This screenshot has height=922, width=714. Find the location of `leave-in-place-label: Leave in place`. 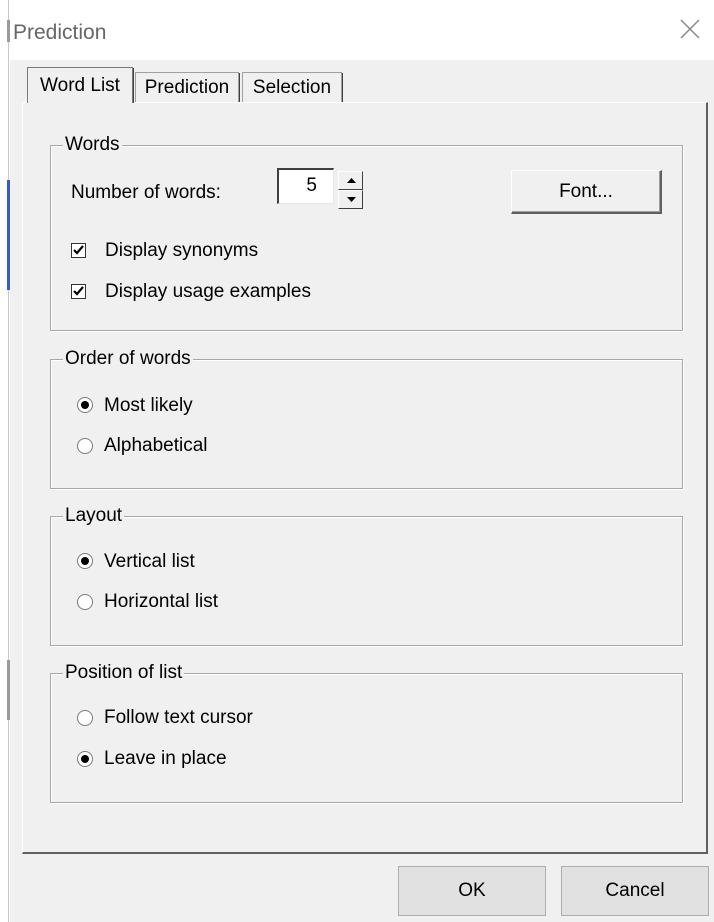

leave-in-place-label: Leave in place is located at coordinates (165, 758).